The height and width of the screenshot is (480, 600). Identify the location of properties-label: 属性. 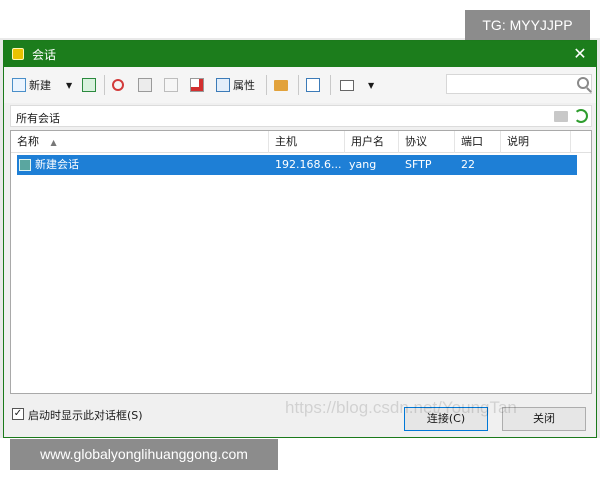
(244, 85).